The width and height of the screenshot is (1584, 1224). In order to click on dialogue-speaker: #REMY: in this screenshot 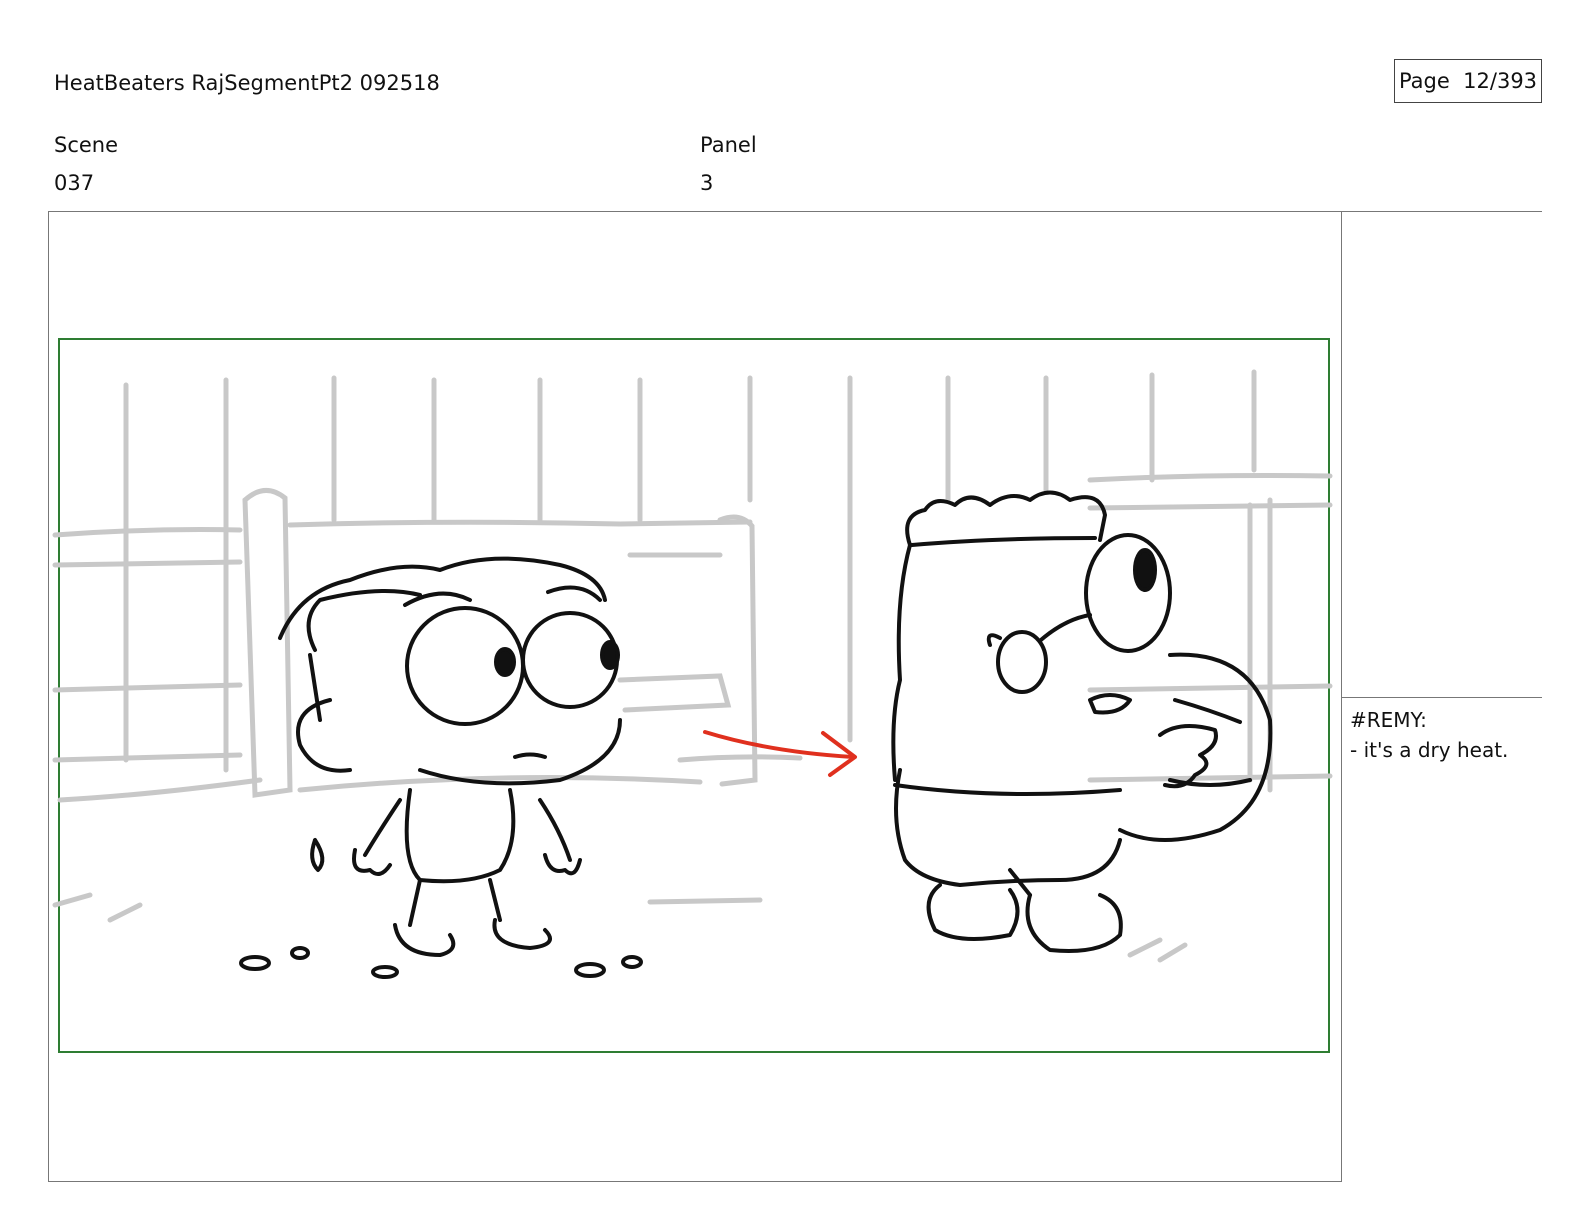, I will do `click(1388, 720)`.